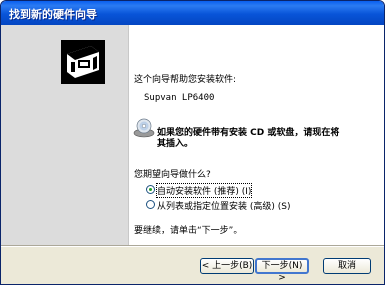 The image size is (385, 285). Describe the element at coordinates (144, 128) in the screenshot. I see `cd-icon` at that location.